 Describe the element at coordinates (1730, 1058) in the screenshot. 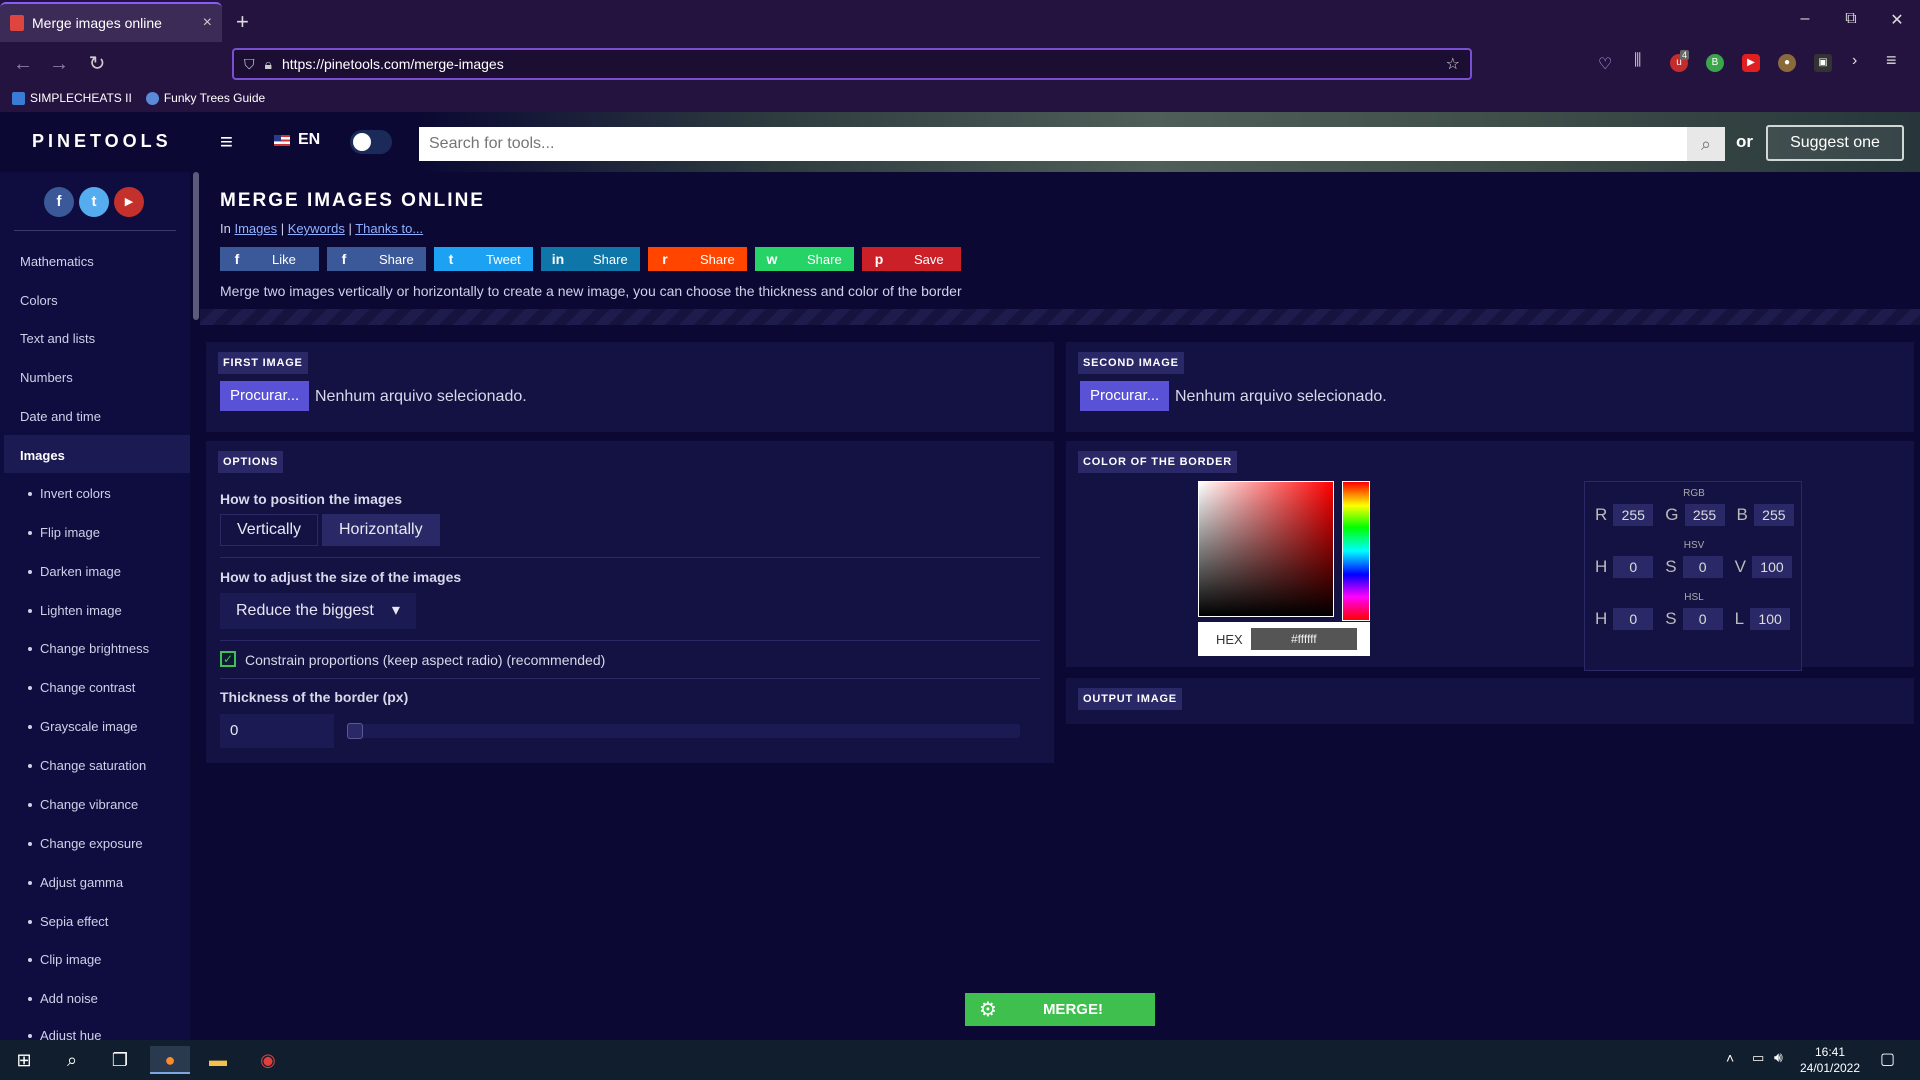

I see `chevron-up-icon: ˄` at that location.